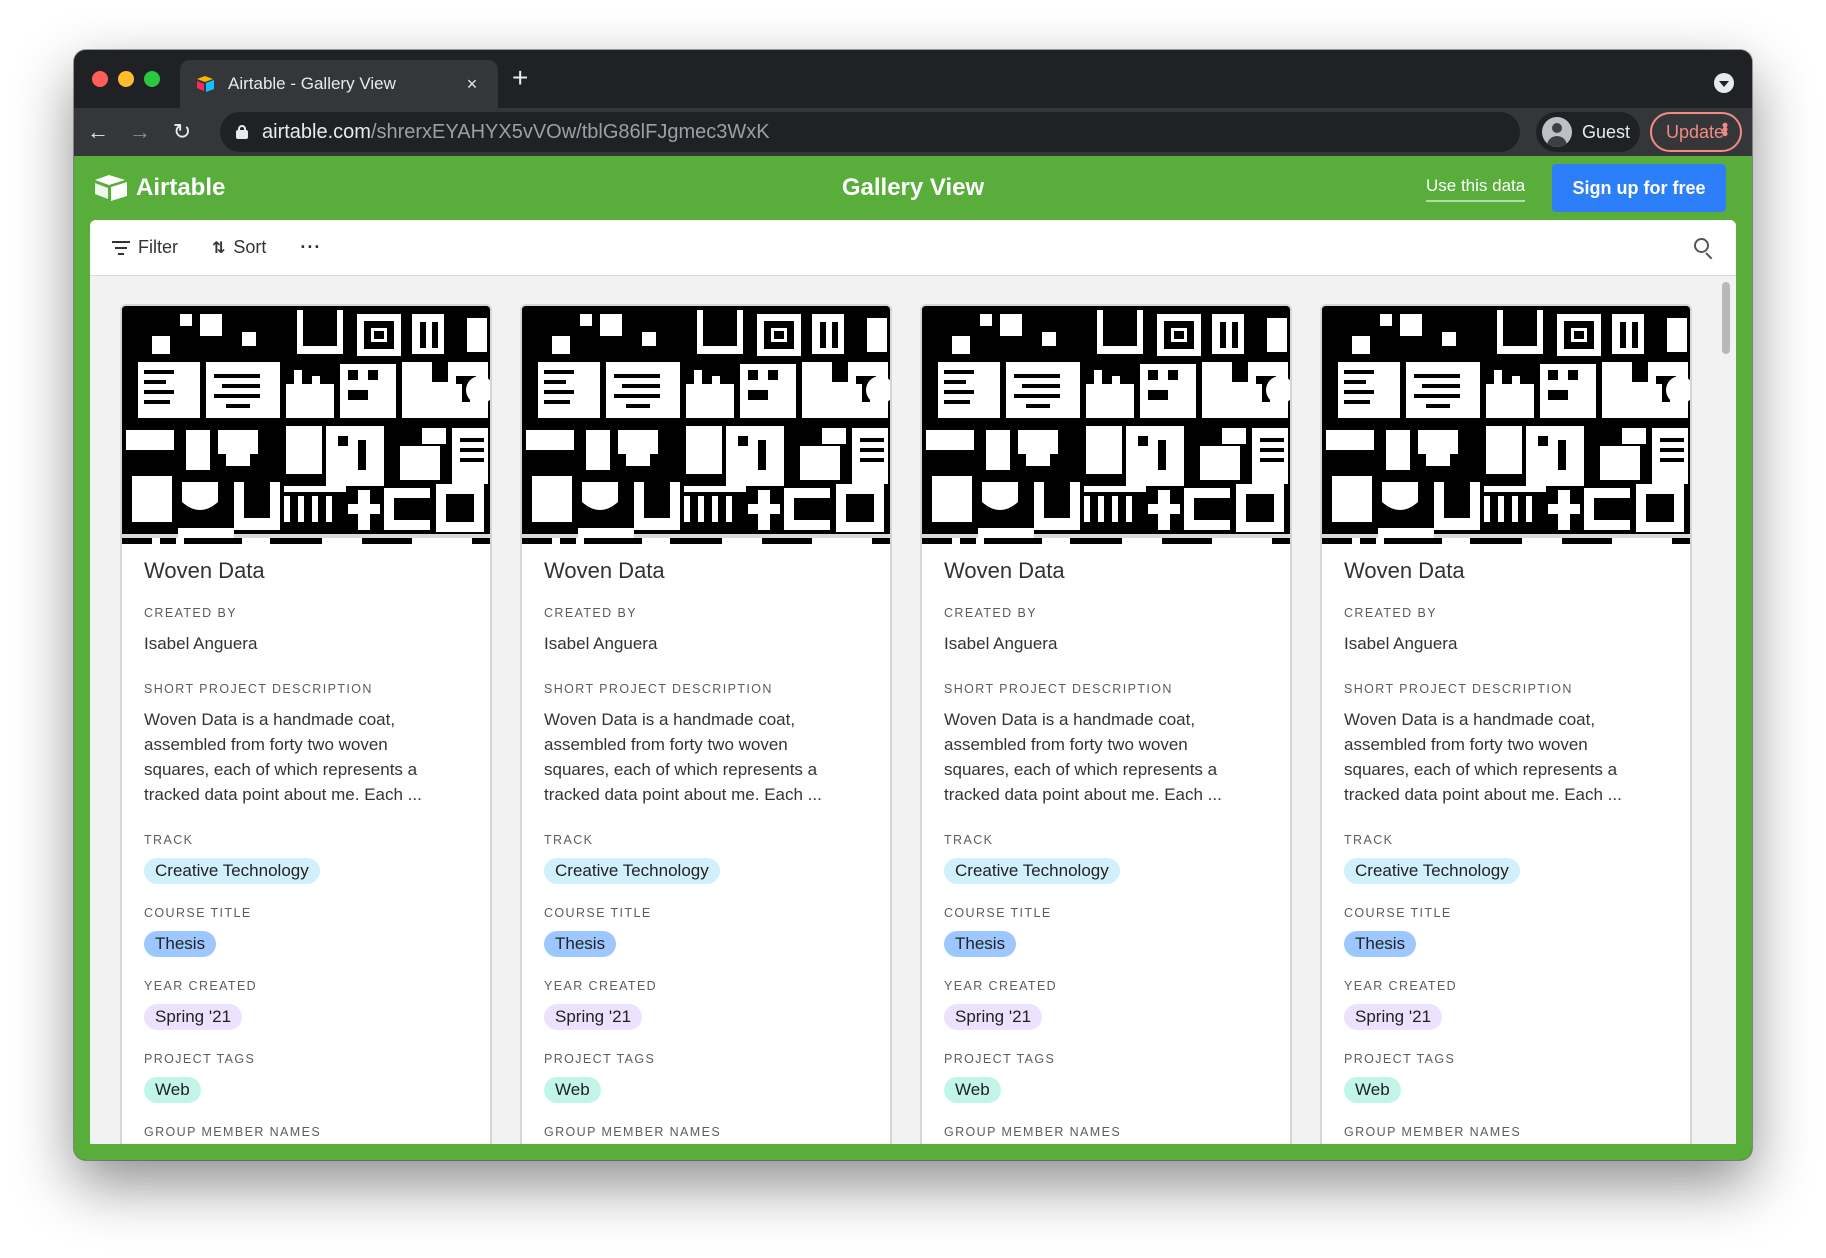 Image resolution: width=1826 pixels, height=1258 pixels. I want to click on forward-button: →, so click(140, 132).